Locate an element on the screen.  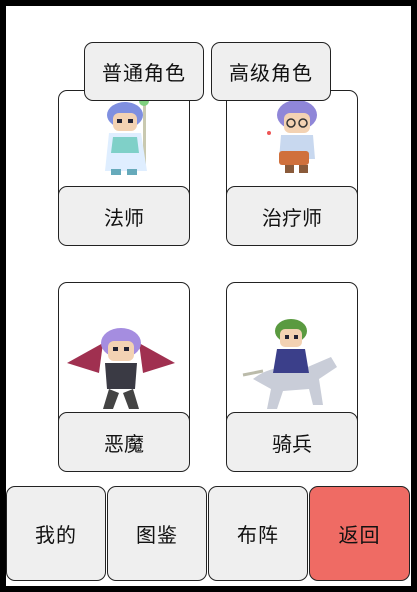
character-name-cavalry: 骑兵 is located at coordinates (292, 441).